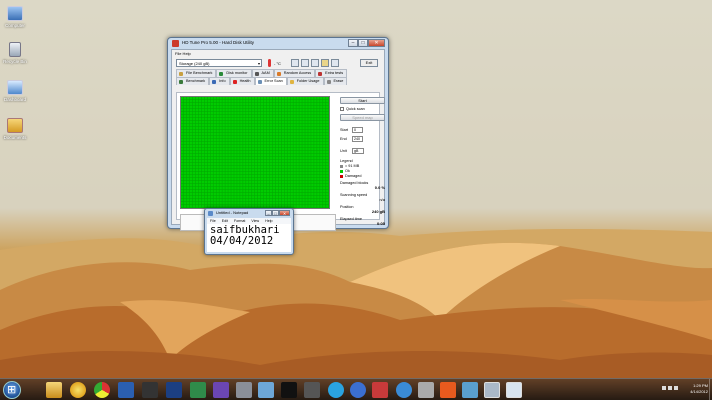 This screenshot has width=712, height=400. I want to click on app-black-taskbar-icon, so click(289, 390).